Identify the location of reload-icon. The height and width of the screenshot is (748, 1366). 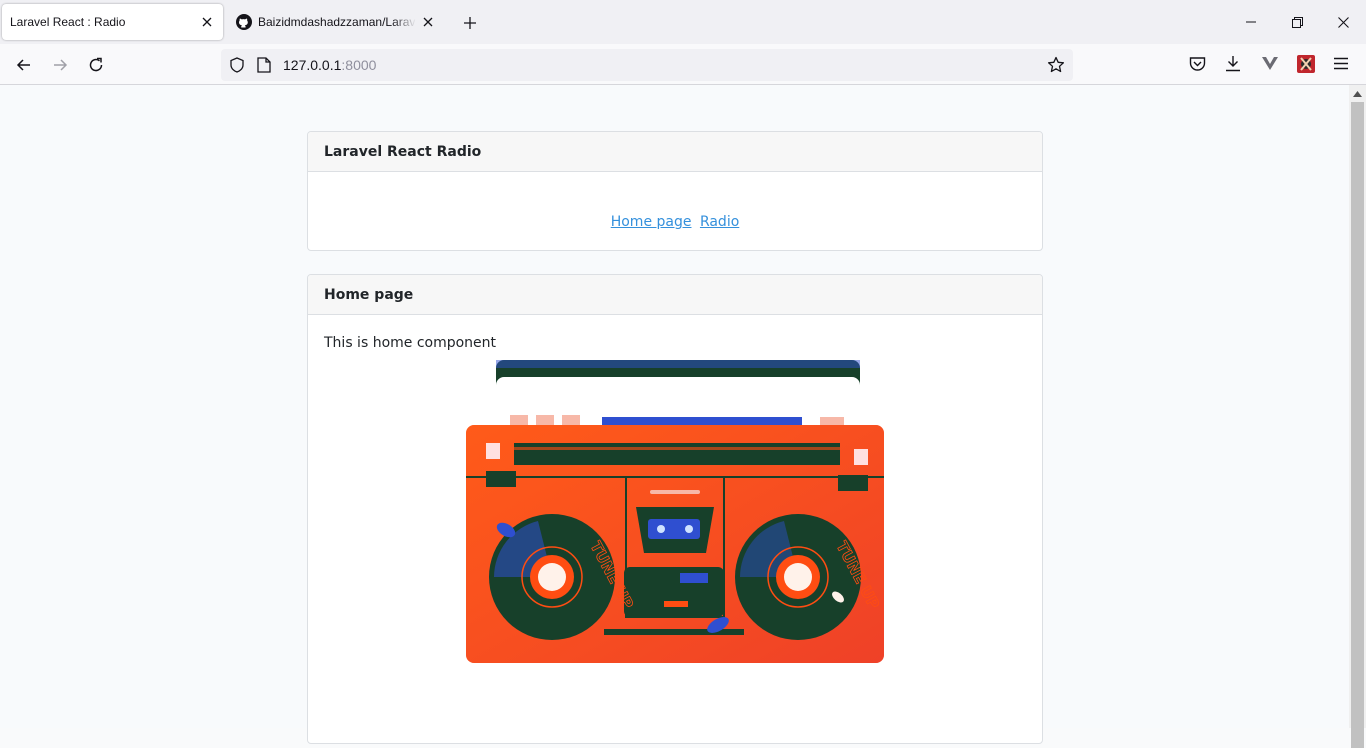
(96, 64).